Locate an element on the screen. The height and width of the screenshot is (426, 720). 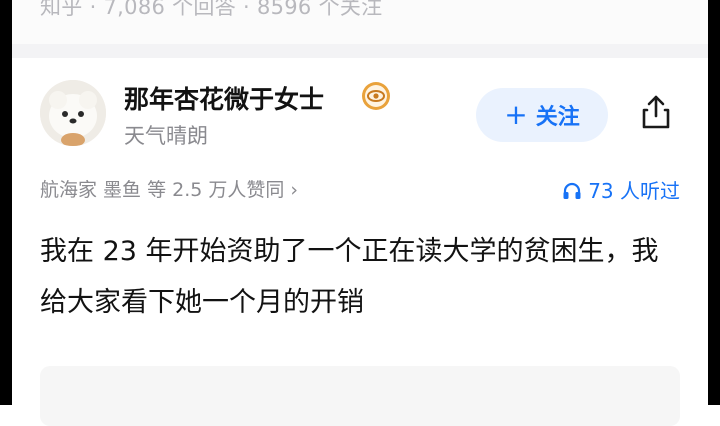
follow-button-label: 关注 is located at coordinates (557, 117).